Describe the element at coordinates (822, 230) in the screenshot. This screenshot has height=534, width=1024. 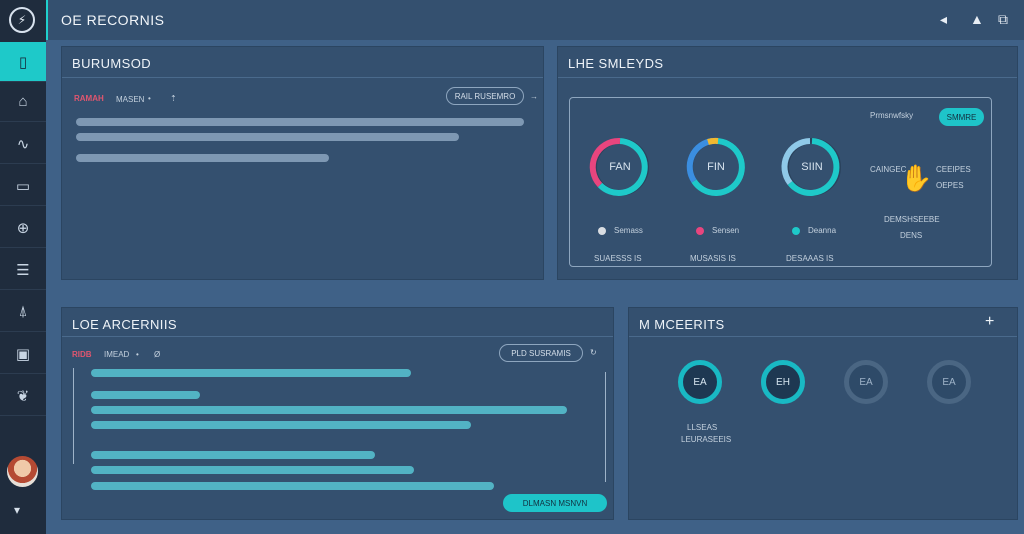
I see `legend-label: Deanna` at that location.